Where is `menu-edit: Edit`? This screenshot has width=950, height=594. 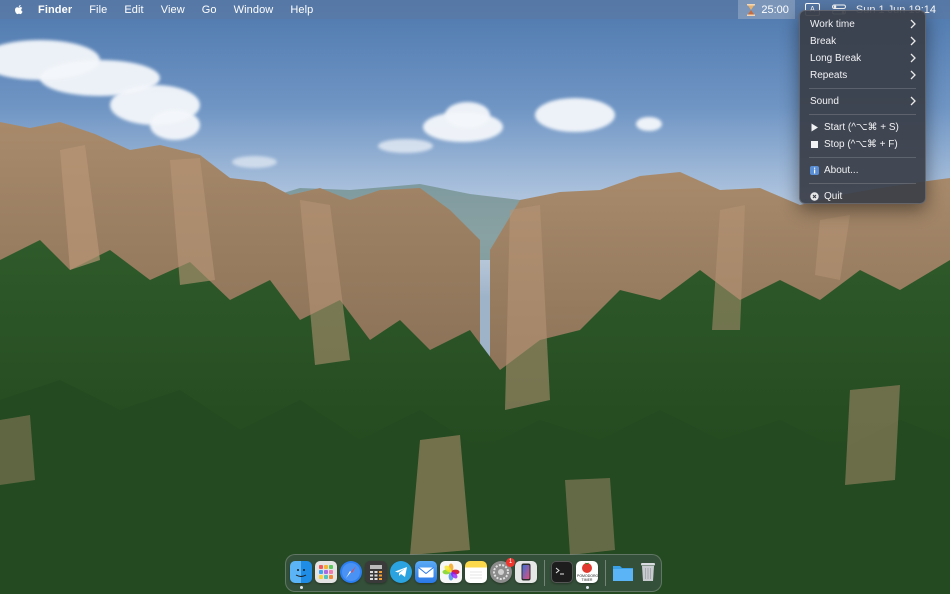 menu-edit: Edit is located at coordinates (133, 10).